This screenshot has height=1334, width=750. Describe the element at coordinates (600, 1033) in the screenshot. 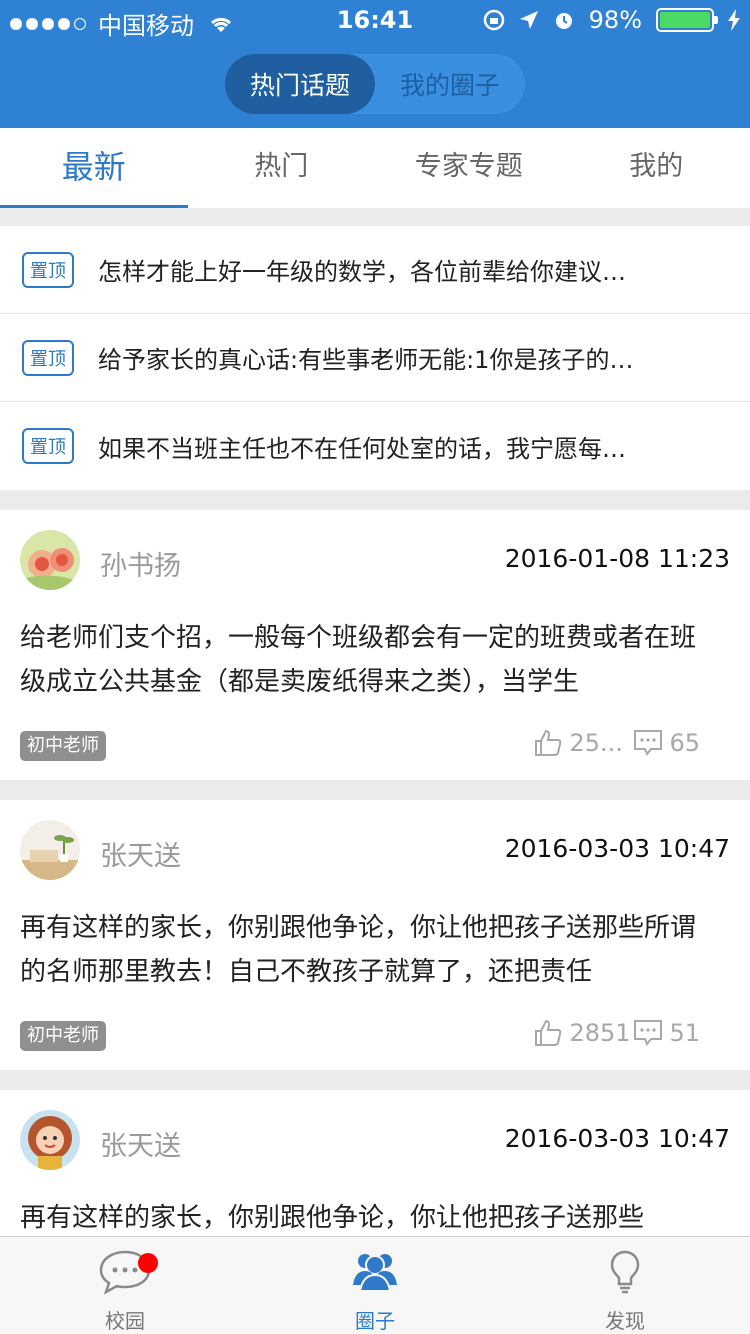

I see `like-count: 2851` at that location.